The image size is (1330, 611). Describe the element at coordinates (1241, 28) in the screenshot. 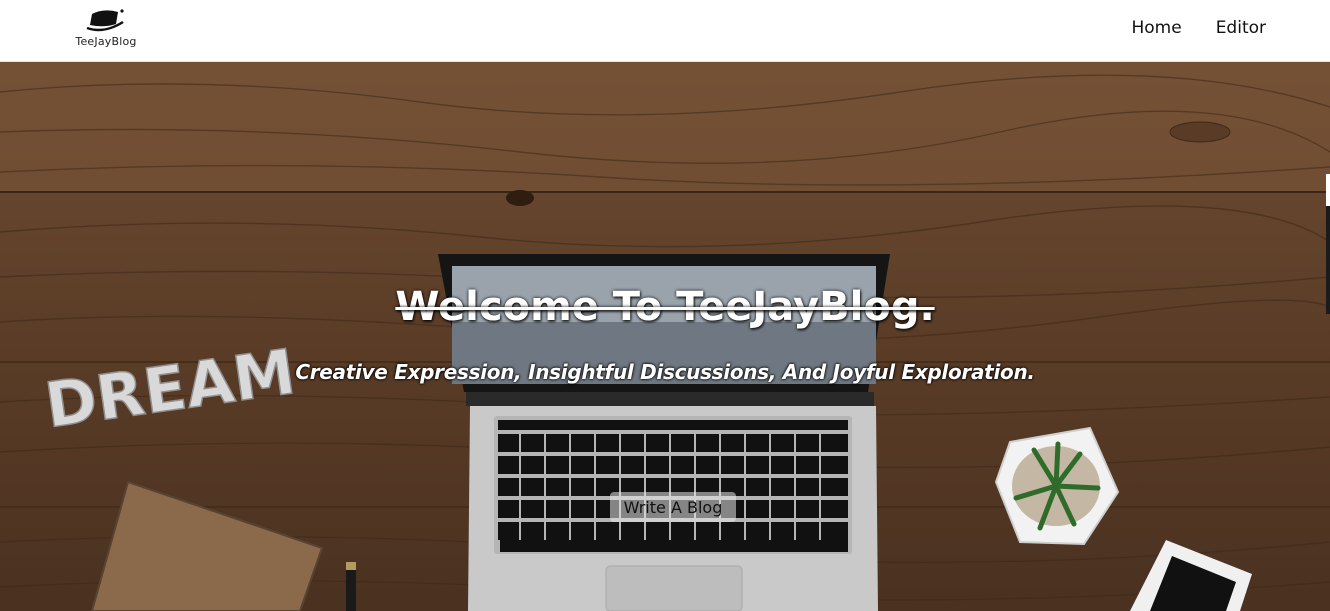

I see `nav-editor-link: Editor` at that location.